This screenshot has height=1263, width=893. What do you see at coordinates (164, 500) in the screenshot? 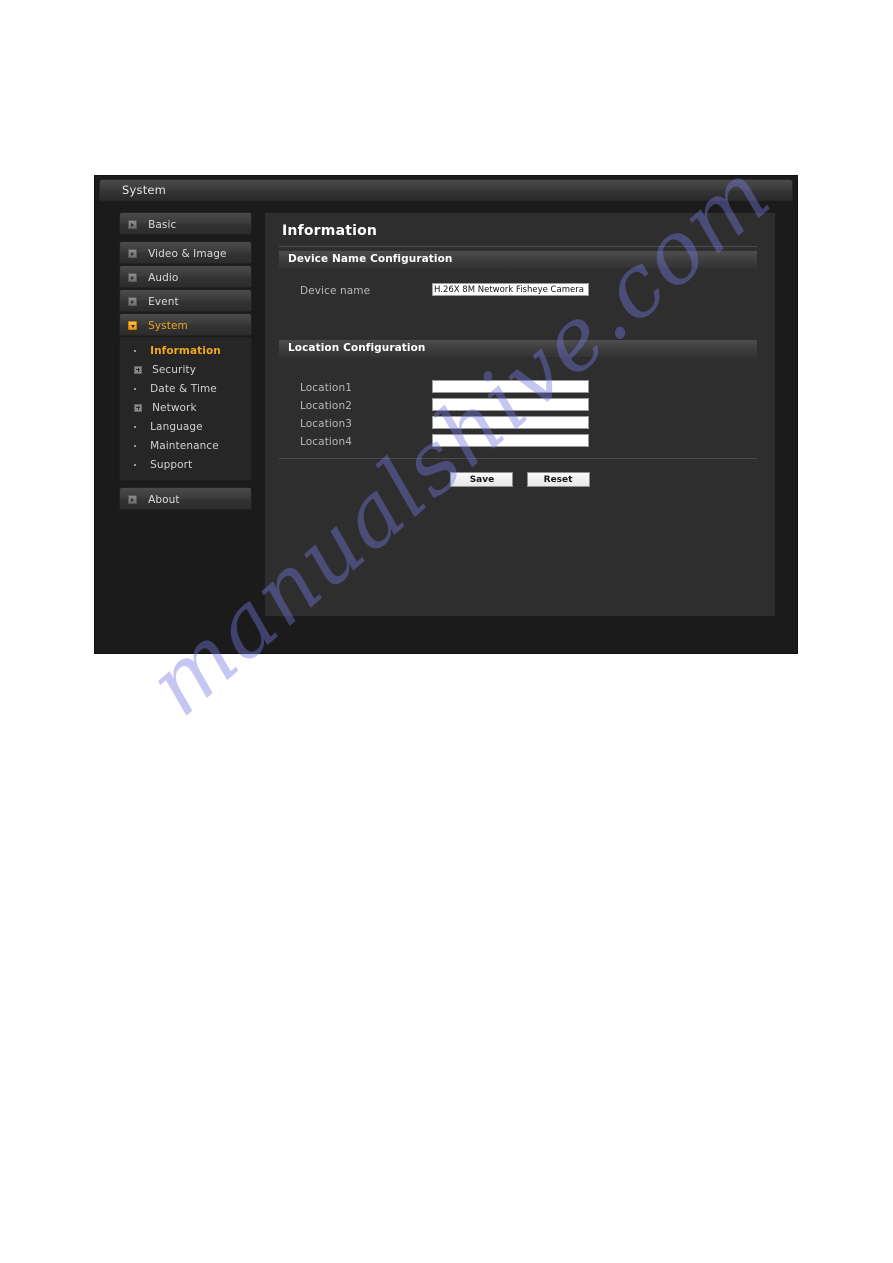
I see `sidebar-item-label: About` at bounding box center [164, 500].